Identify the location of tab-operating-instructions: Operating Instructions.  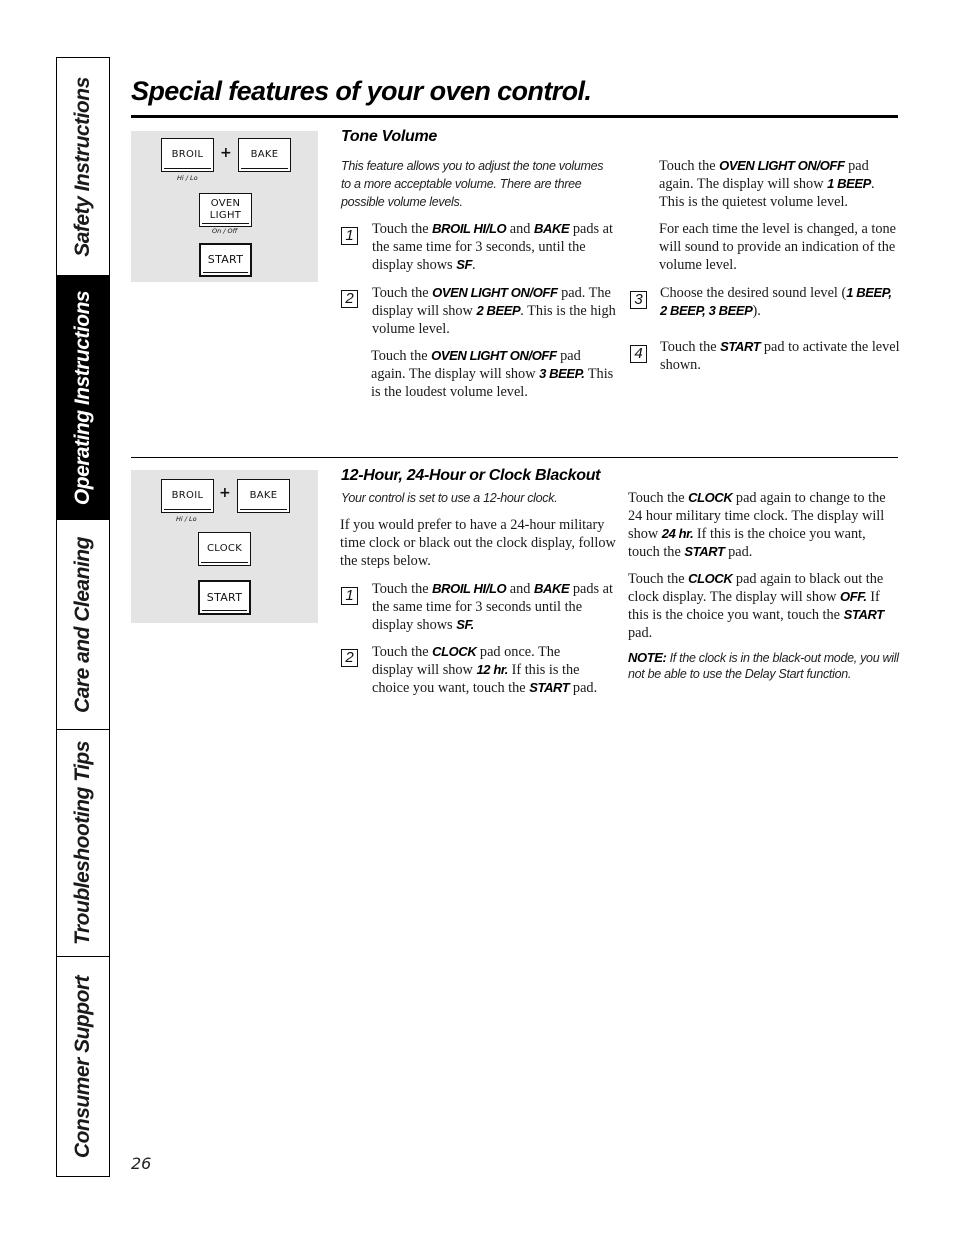
(83, 398).